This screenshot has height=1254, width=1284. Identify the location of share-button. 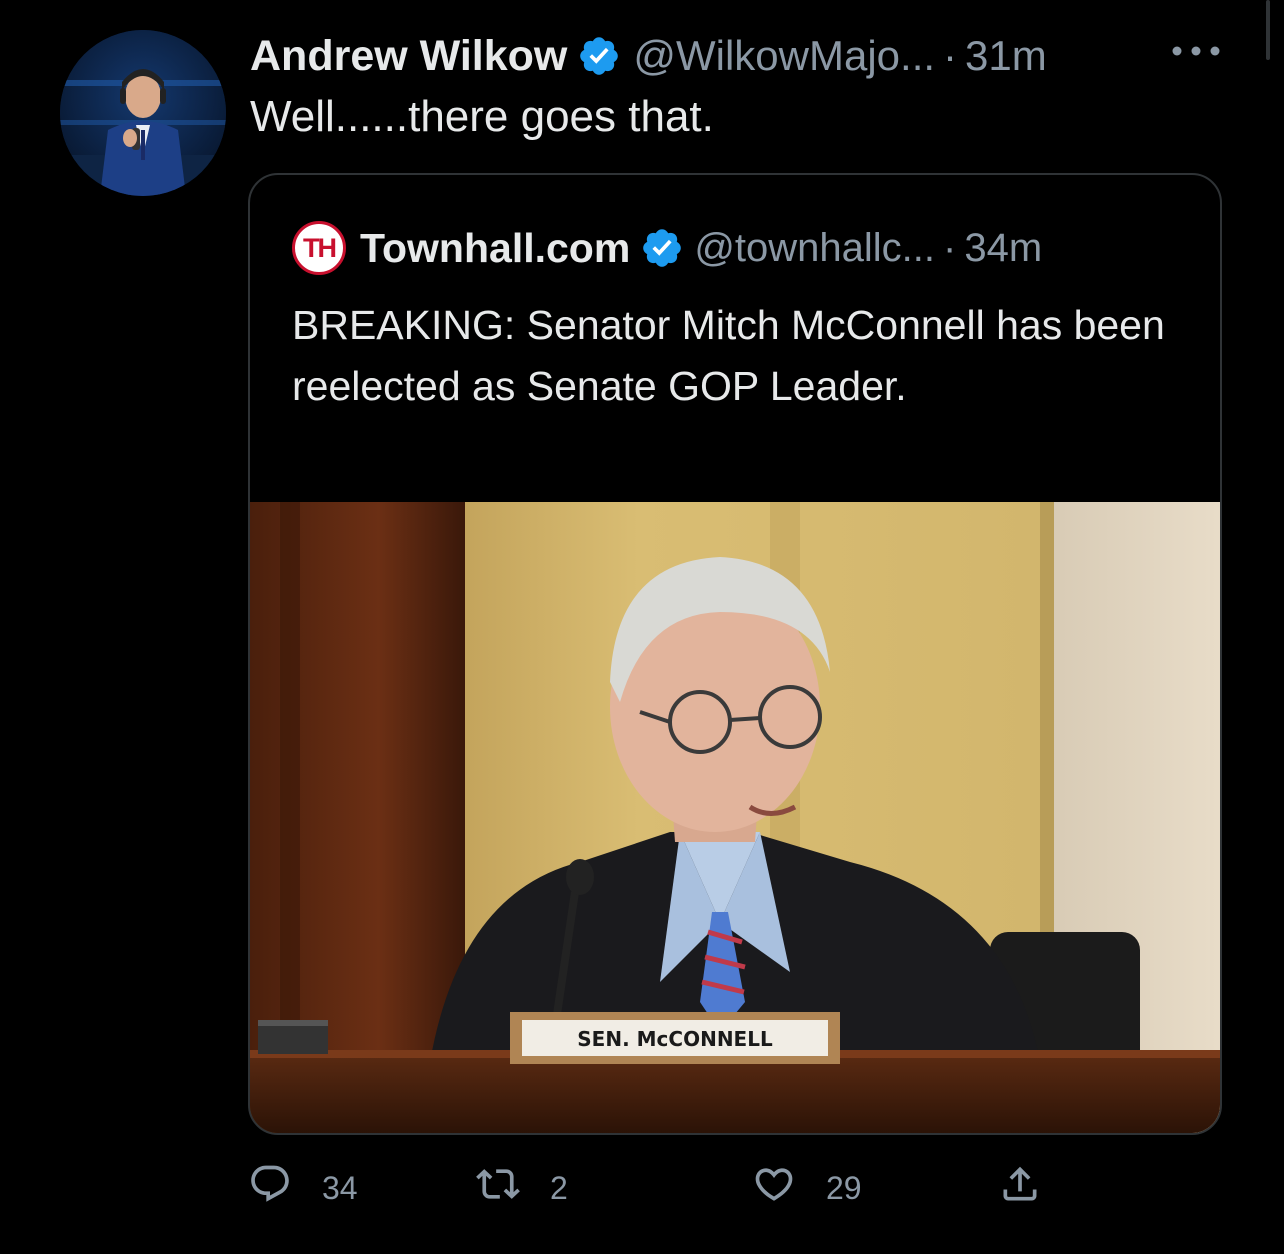
(1020, 1188).